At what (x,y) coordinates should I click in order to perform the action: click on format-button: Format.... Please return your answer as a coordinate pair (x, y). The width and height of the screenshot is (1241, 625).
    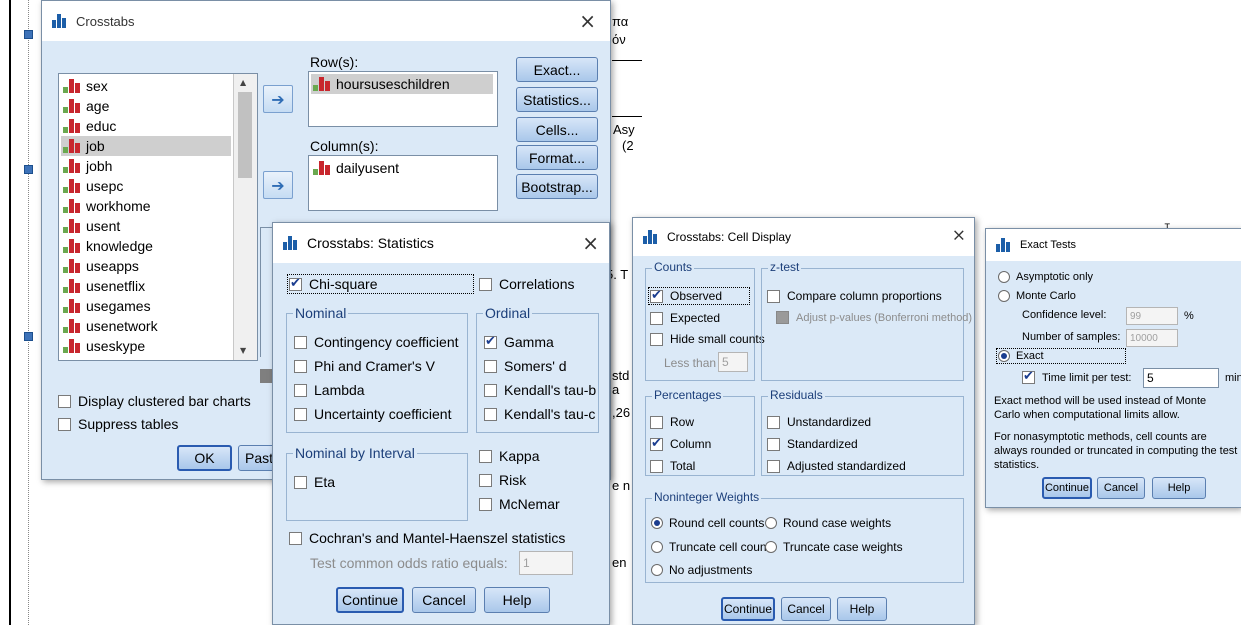
    Looking at the image, I should click on (557, 157).